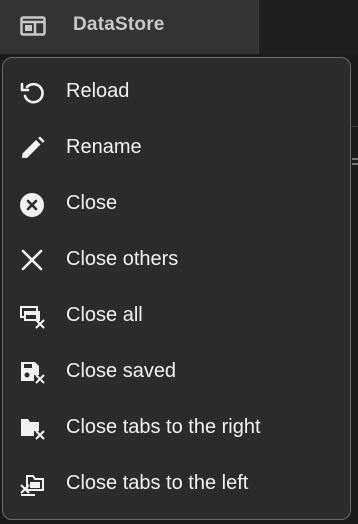  I want to click on tab-title: DataStore, so click(119, 24).